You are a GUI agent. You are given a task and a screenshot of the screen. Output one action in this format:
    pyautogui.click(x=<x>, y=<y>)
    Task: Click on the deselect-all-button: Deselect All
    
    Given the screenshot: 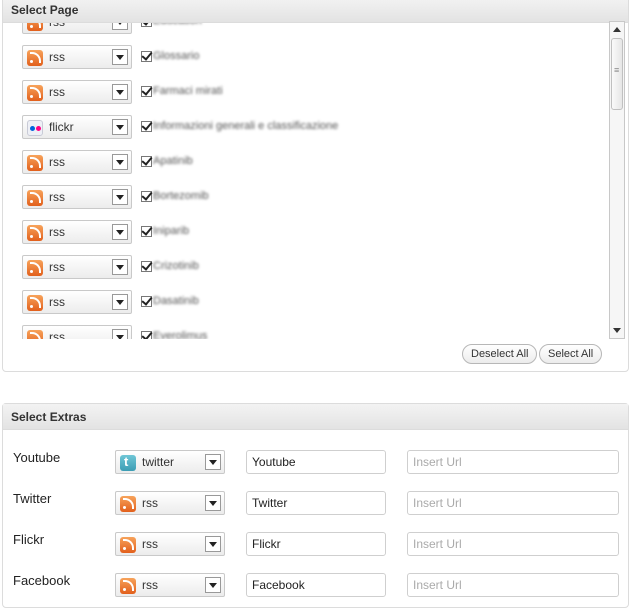 What is the action you would take?
    pyautogui.click(x=500, y=354)
    